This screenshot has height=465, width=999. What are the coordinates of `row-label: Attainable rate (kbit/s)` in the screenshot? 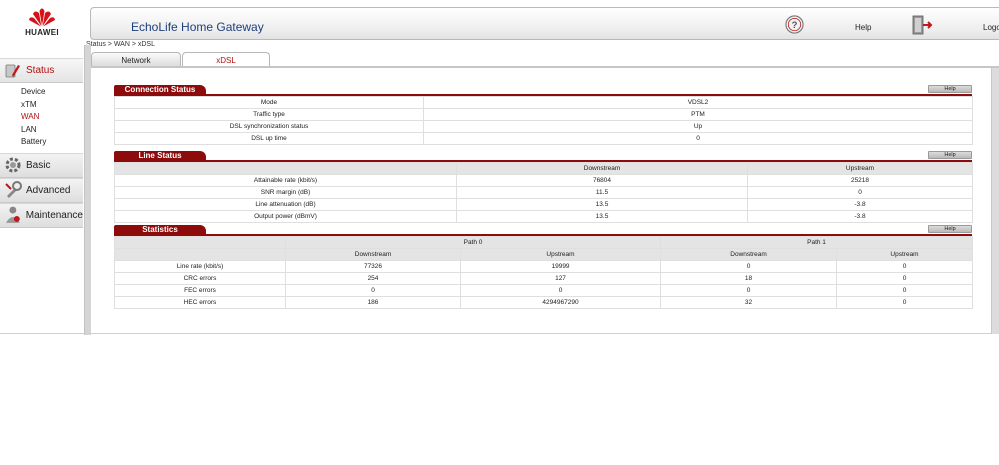 It's located at (285, 180).